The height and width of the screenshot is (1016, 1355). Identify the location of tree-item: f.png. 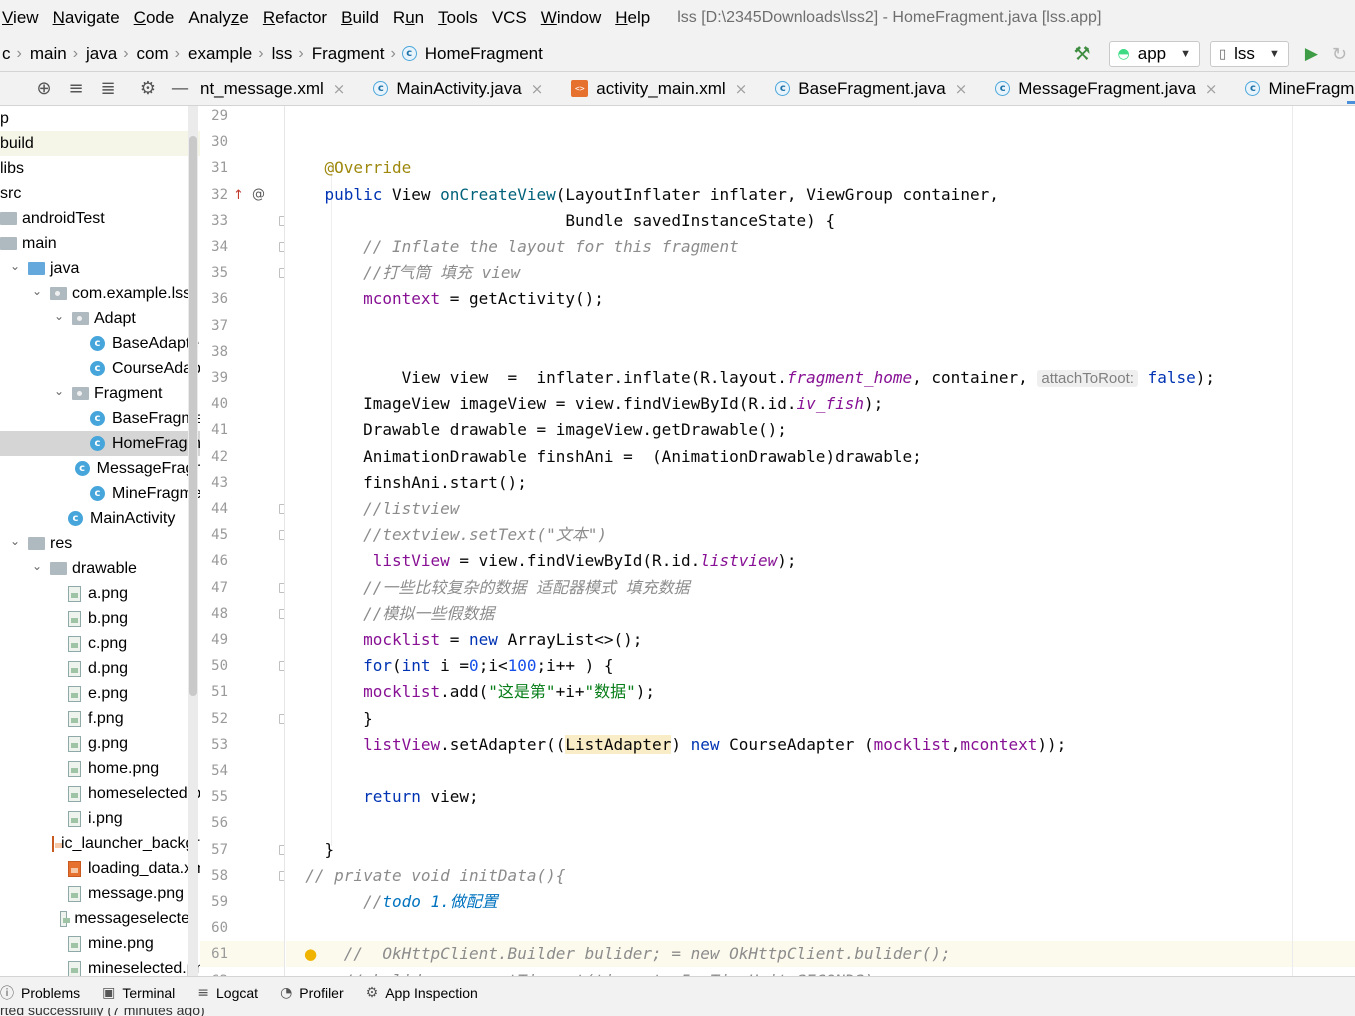
(100, 718).